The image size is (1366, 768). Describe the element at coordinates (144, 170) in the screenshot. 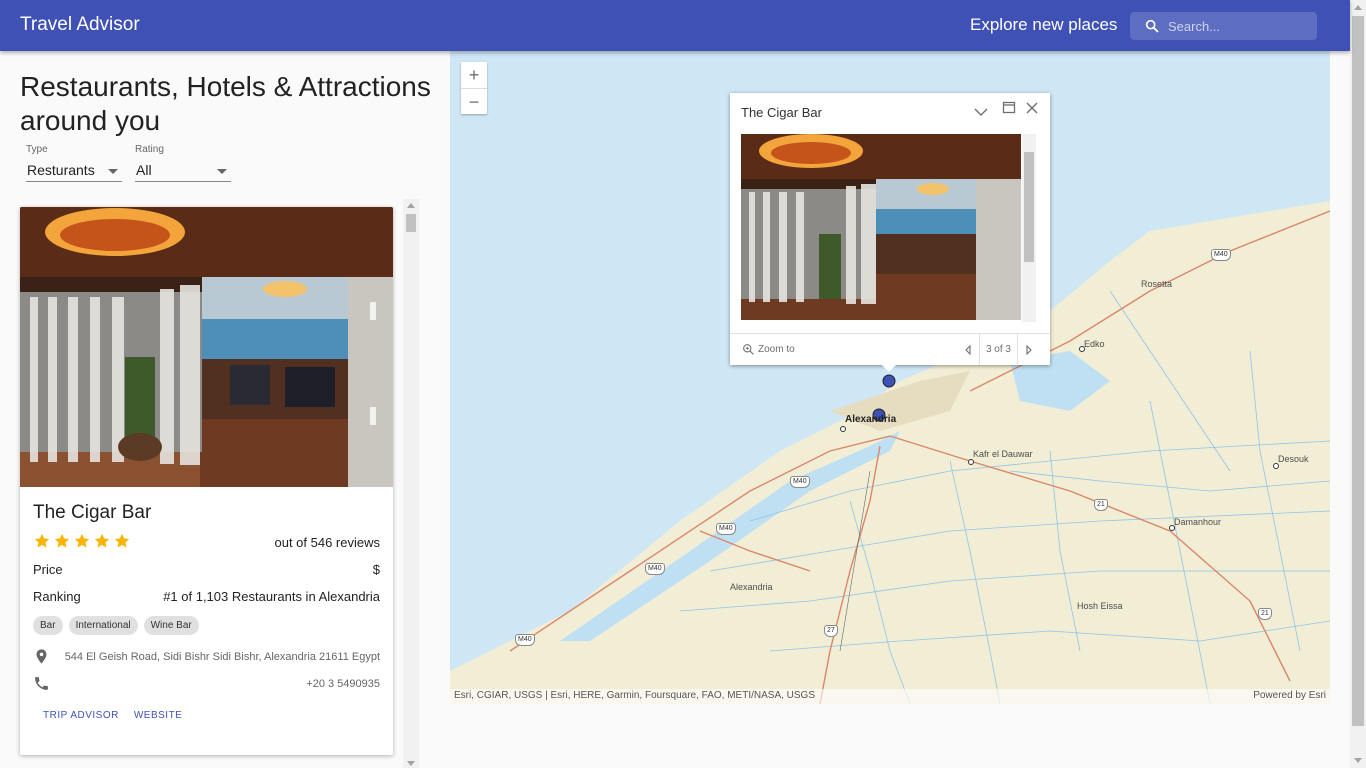

I see `rating-select-value: All` at that location.